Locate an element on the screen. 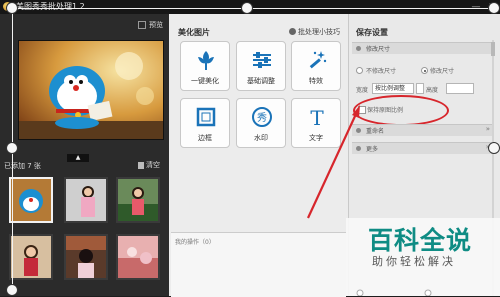  watermark-title: 百科全说 is located at coordinates (420, 240).